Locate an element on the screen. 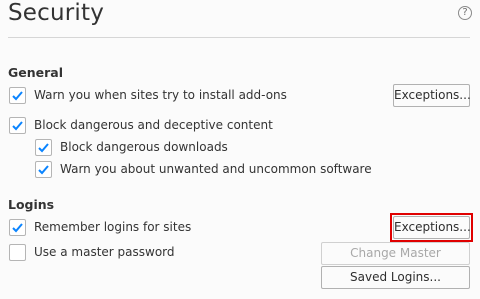  master-password-row: Use a master password is located at coordinates (92, 252).